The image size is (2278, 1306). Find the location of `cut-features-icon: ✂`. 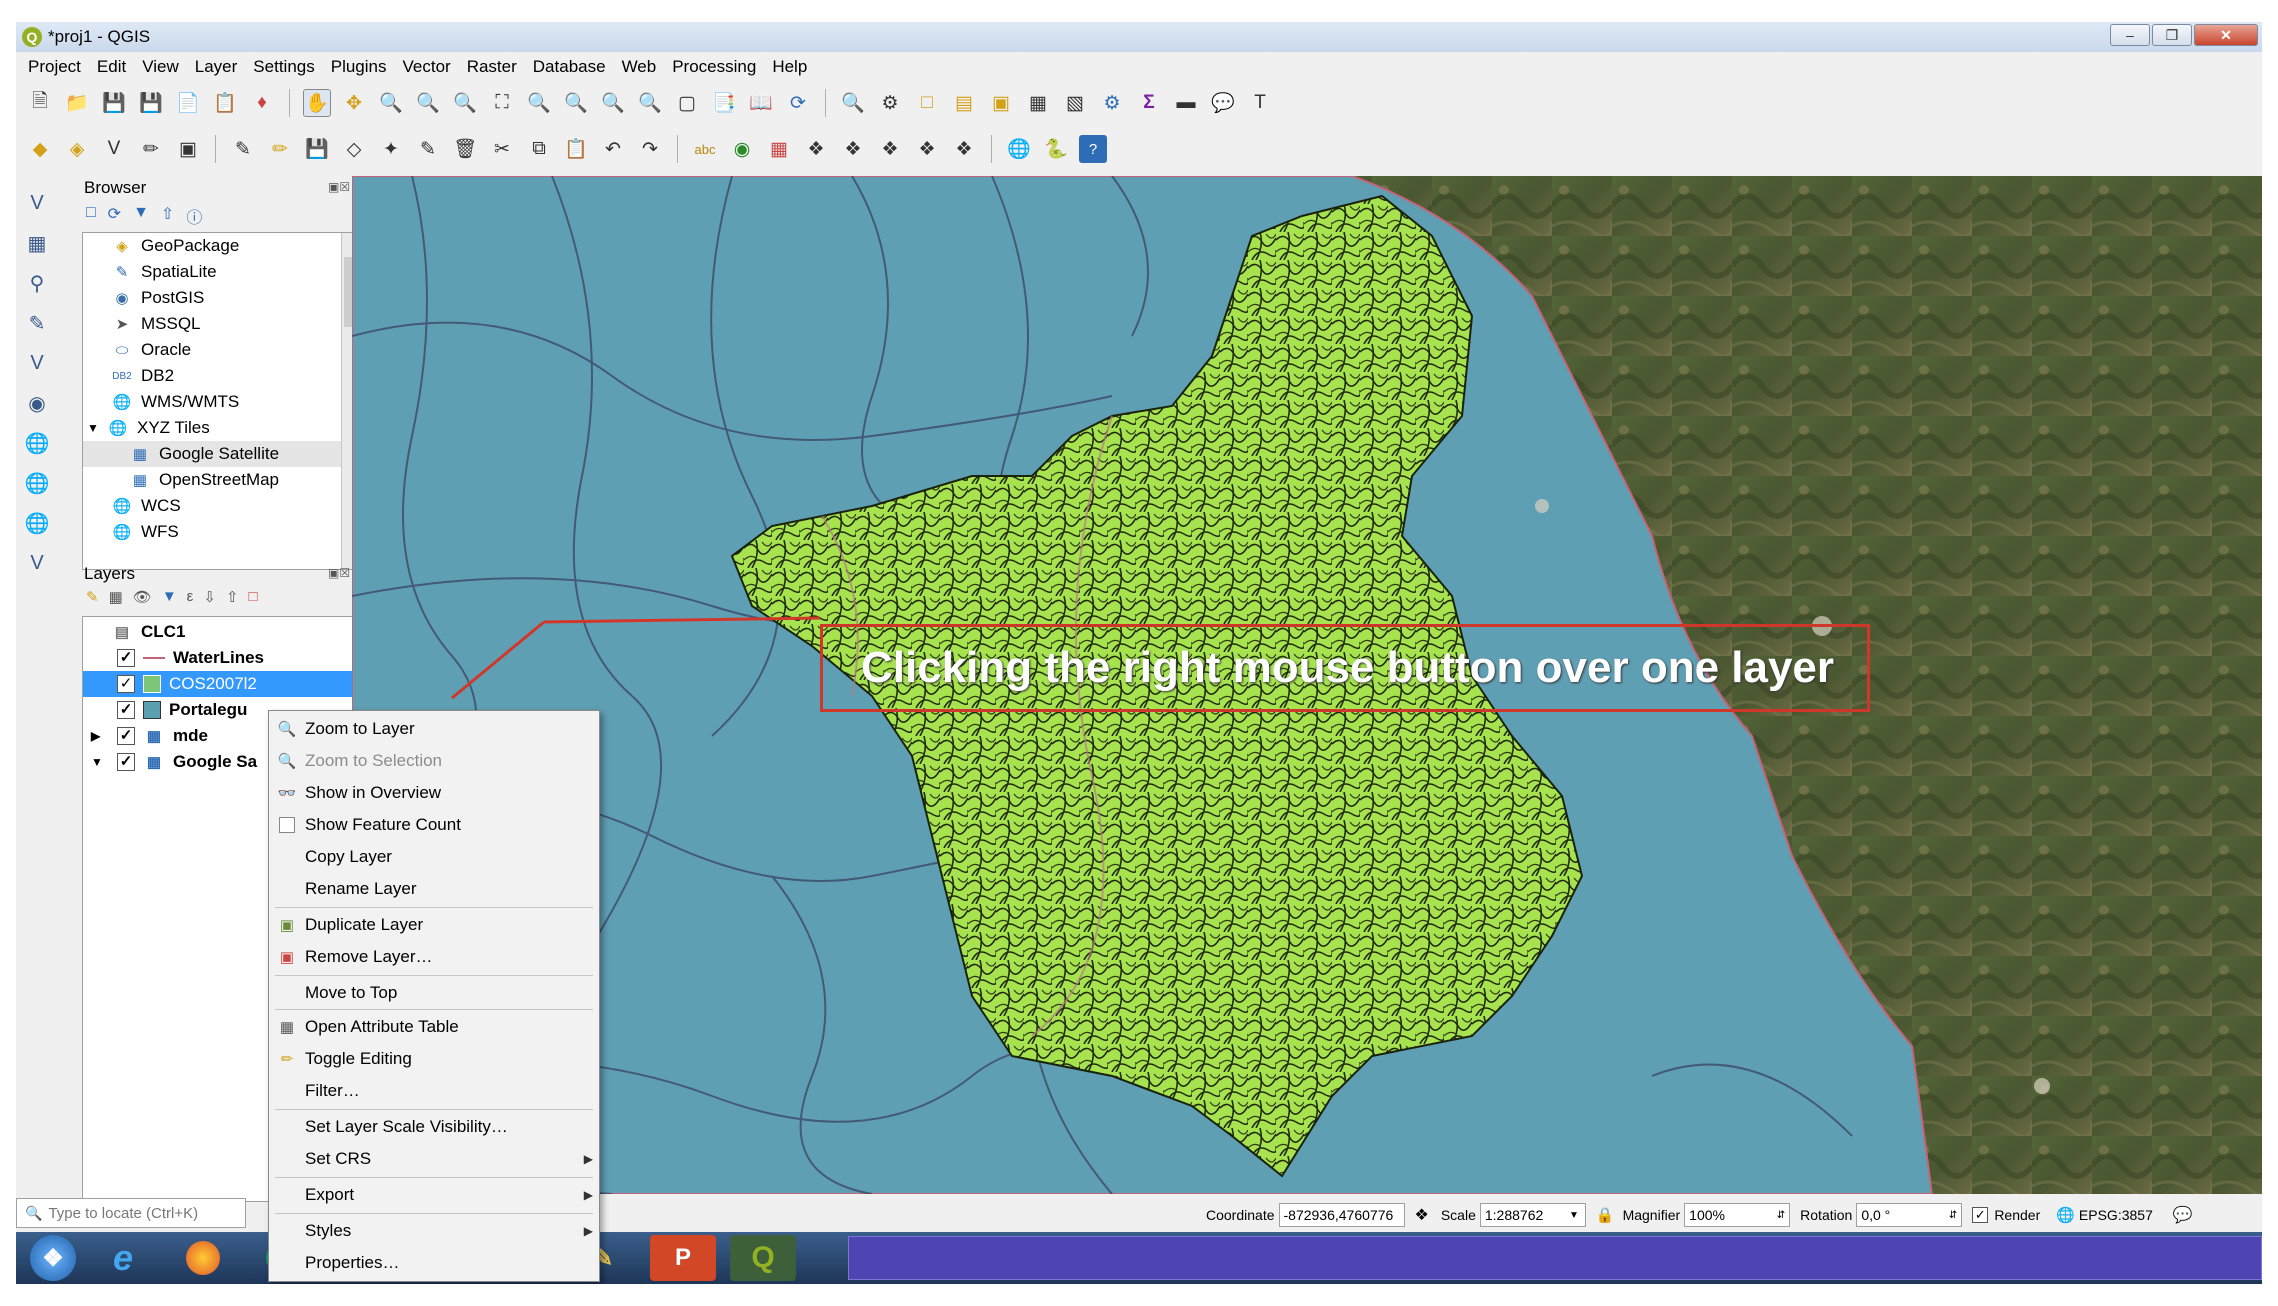

cut-features-icon: ✂ is located at coordinates (502, 149).